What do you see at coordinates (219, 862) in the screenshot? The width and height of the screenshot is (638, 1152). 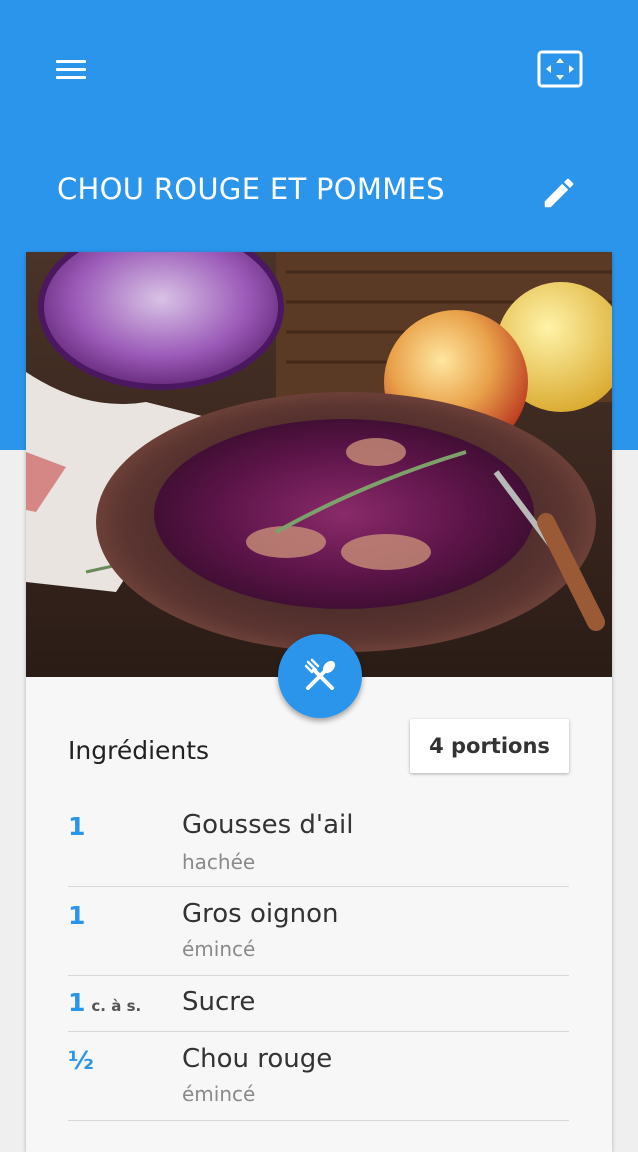 I see `ingredient-note: hachée` at bounding box center [219, 862].